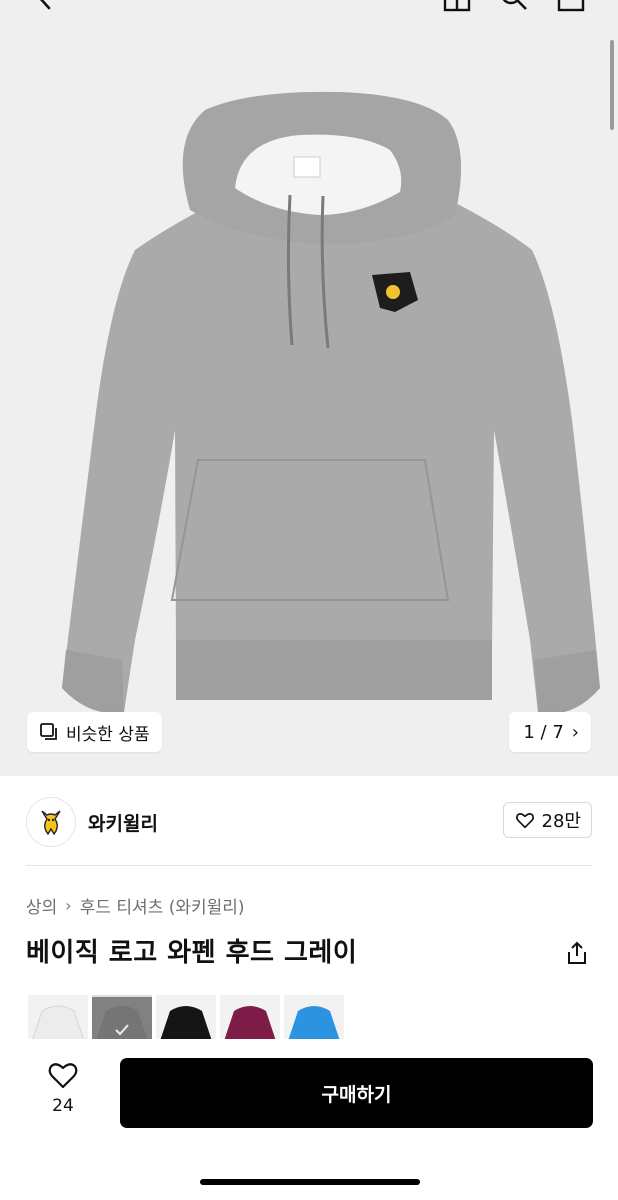  I want to click on search-icon, so click(513, 6).